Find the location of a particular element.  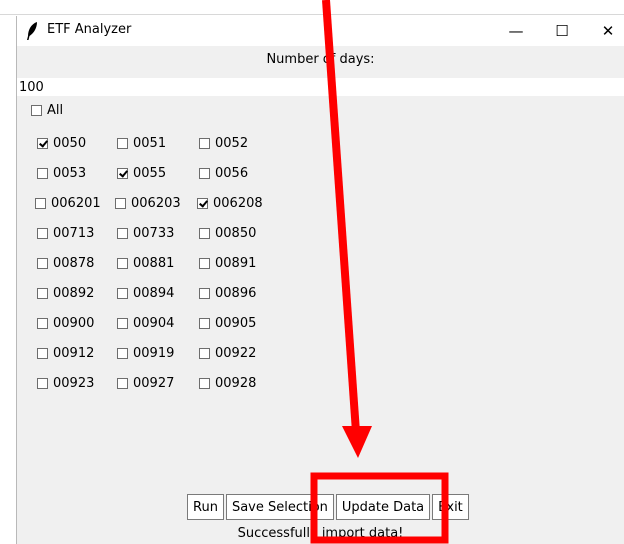

all-checkbox: All is located at coordinates (47, 110).